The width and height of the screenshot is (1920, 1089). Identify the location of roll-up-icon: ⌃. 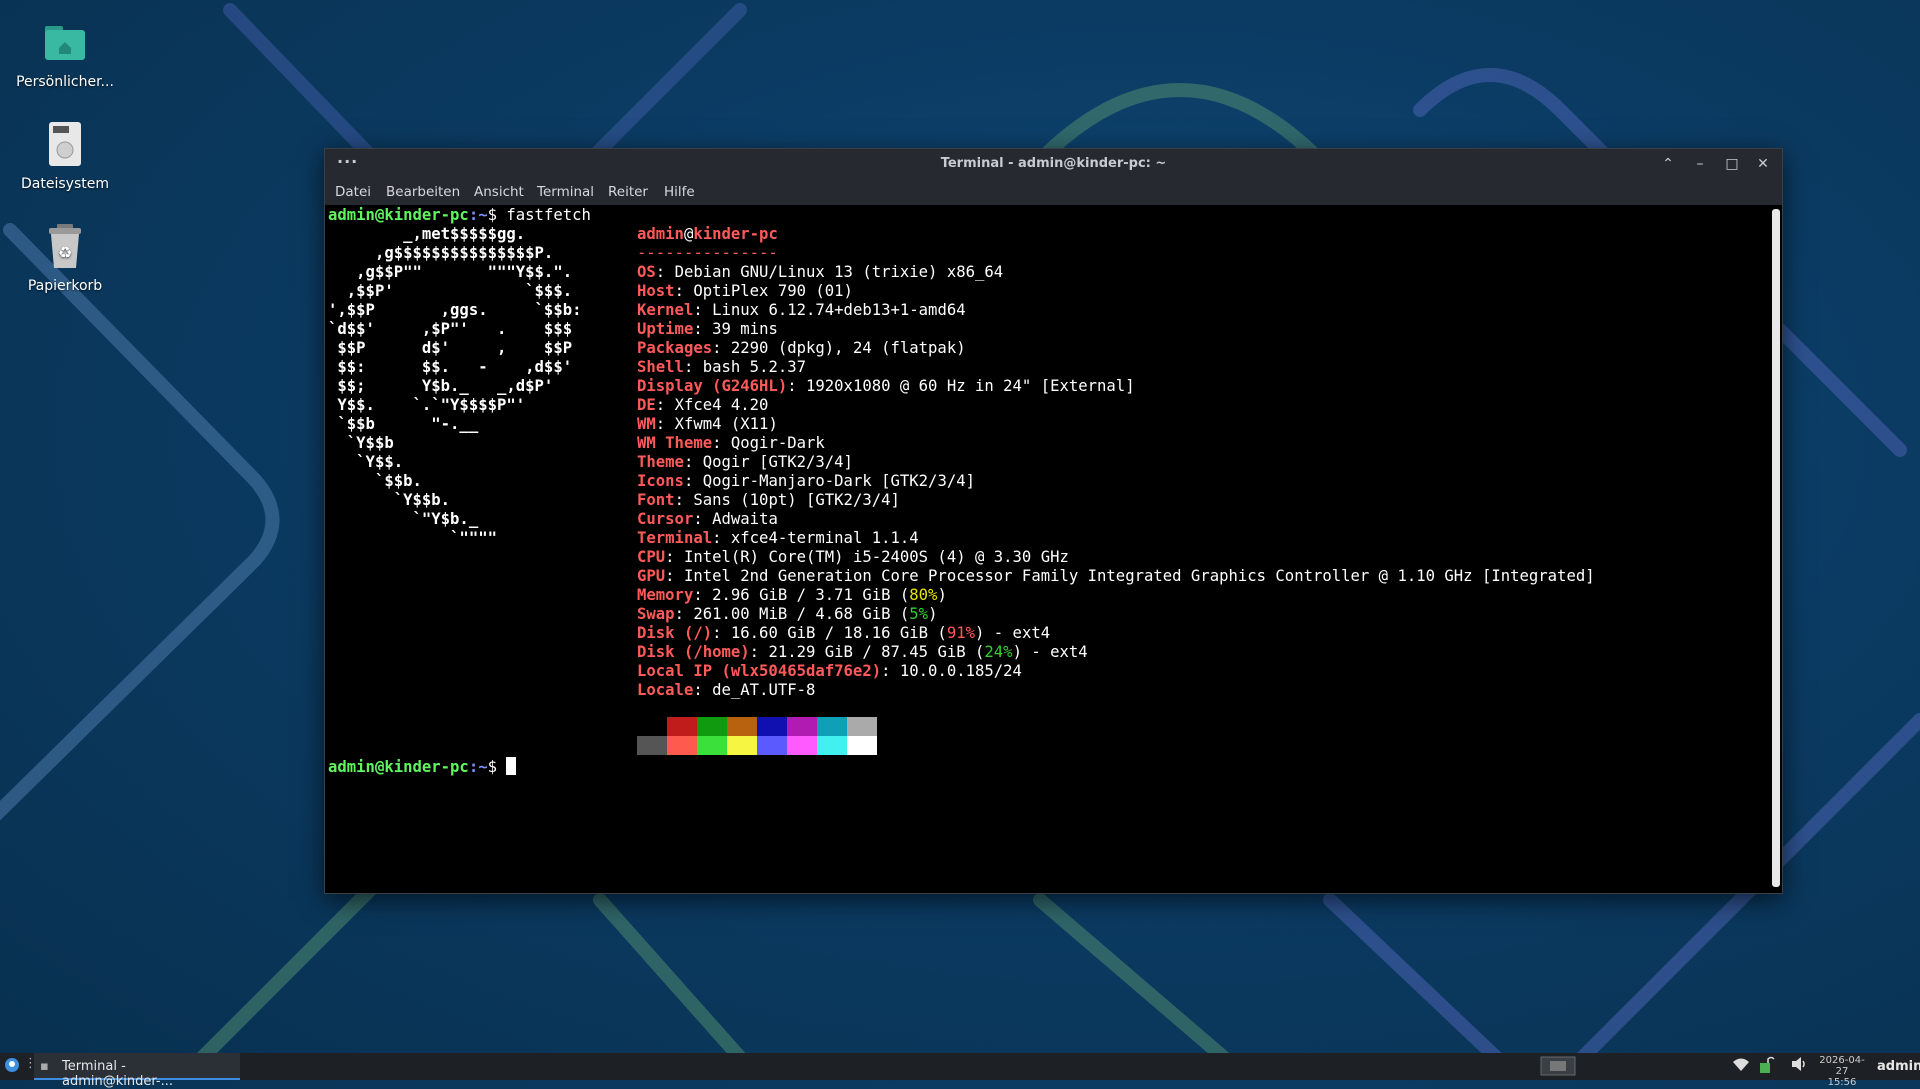
(1668, 164).